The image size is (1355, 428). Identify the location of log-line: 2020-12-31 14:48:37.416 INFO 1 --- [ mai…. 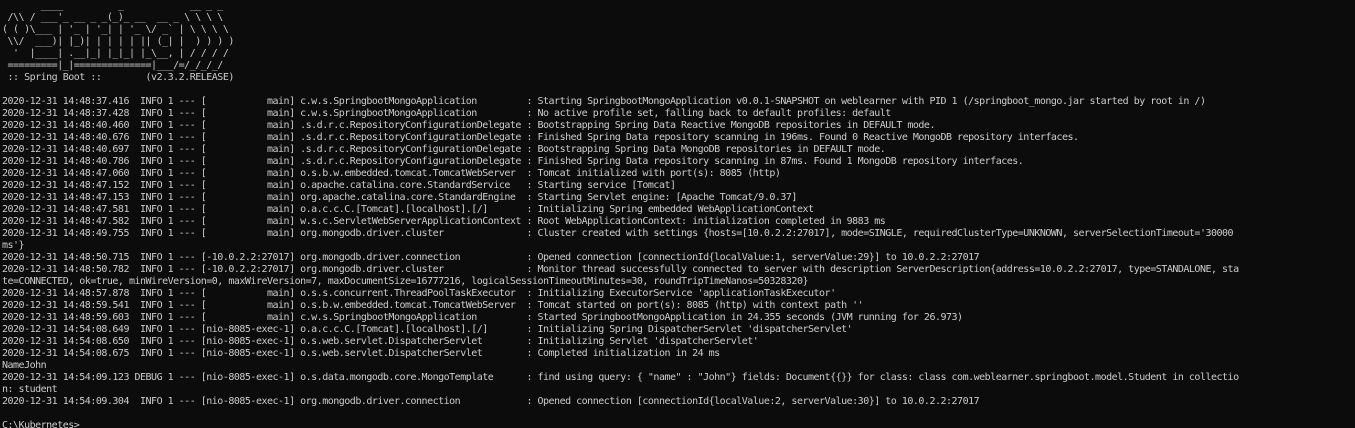
(604, 101).